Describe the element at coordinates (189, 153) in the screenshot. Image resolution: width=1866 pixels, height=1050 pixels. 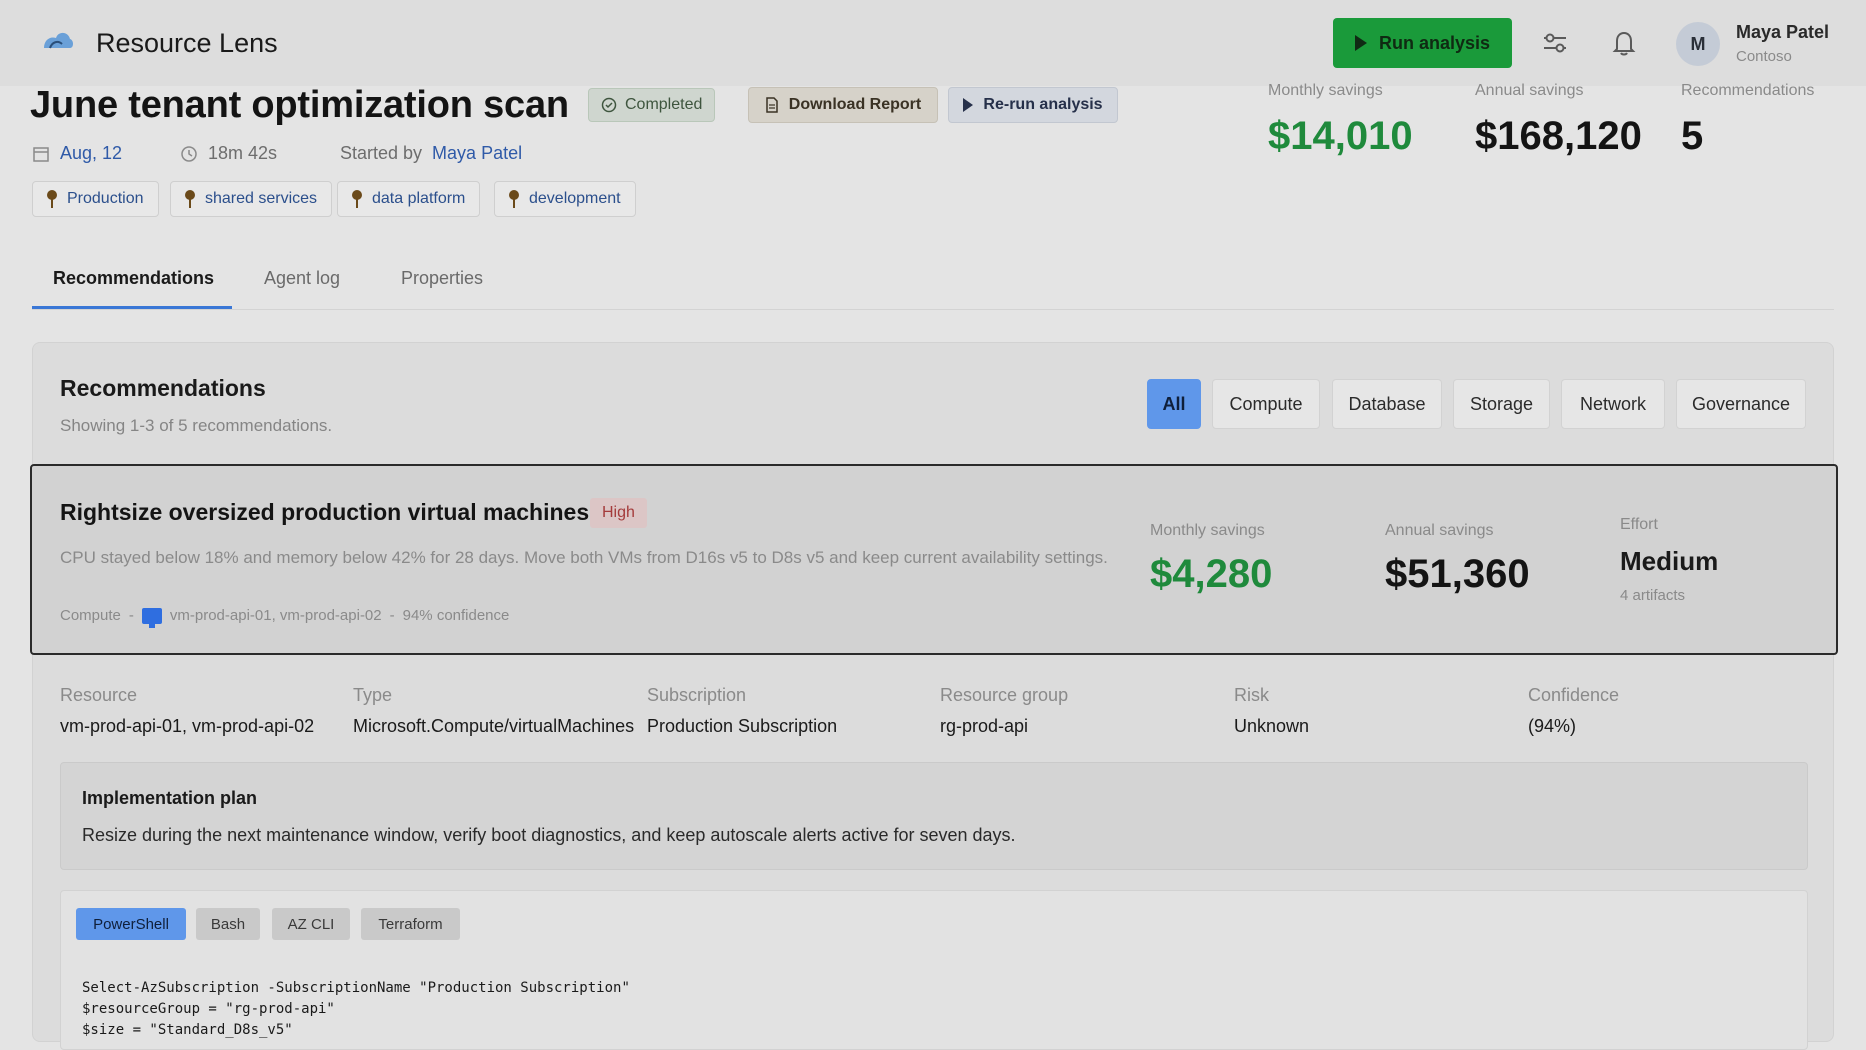
I see `clock-icon` at that location.